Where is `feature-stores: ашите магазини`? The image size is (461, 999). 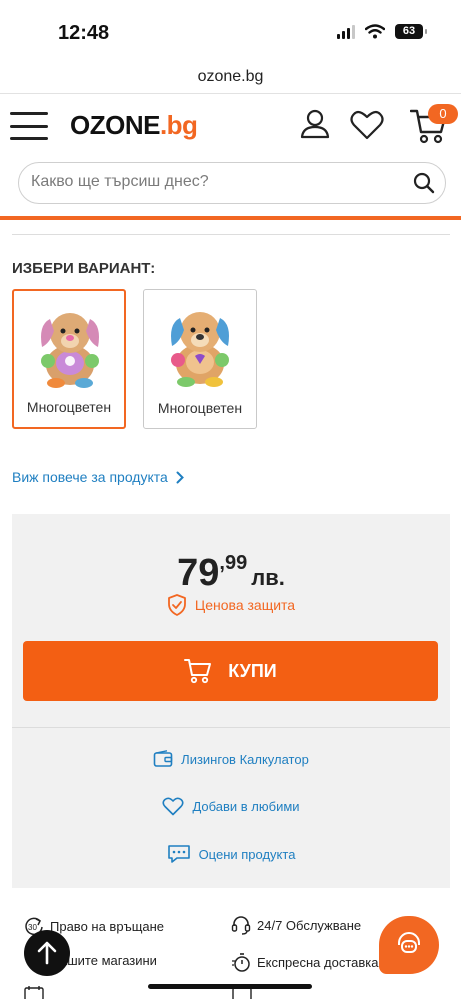 feature-stores: ашите магазини is located at coordinates (108, 960).